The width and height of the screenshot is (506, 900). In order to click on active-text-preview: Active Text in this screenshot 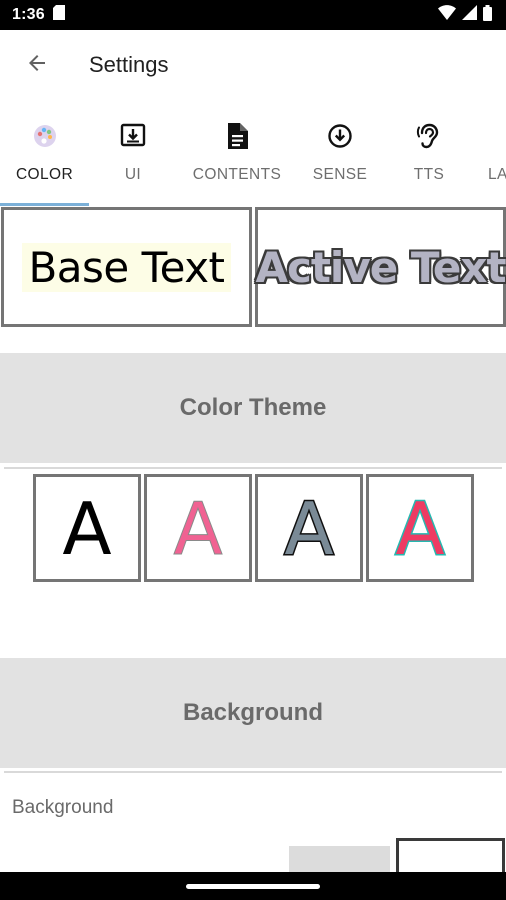, I will do `click(380, 267)`.